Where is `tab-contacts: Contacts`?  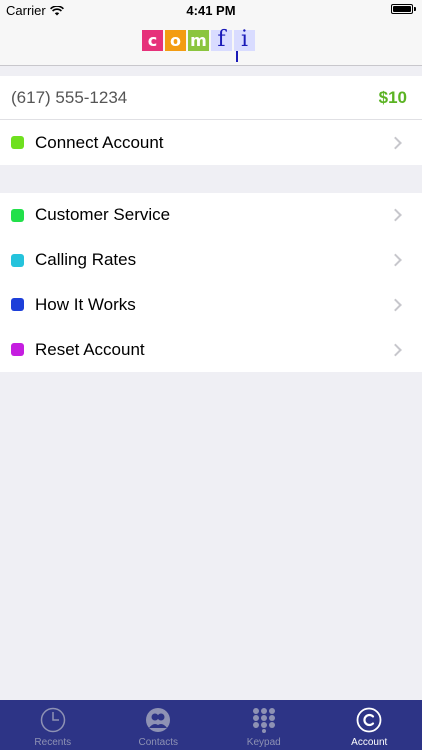
tab-contacts: Contacts is located at coordinates (159, 725).